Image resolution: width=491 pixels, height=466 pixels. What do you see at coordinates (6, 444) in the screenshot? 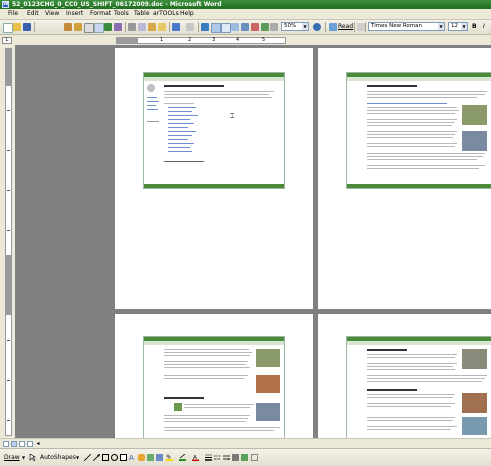
I see `normal-view-icon` at bounding box center [6, 444].